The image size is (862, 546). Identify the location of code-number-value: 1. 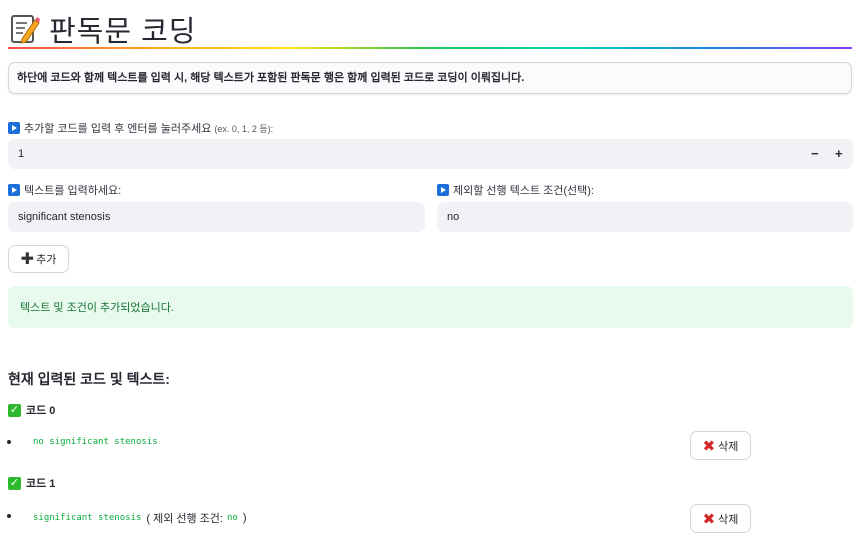
(21, 154).